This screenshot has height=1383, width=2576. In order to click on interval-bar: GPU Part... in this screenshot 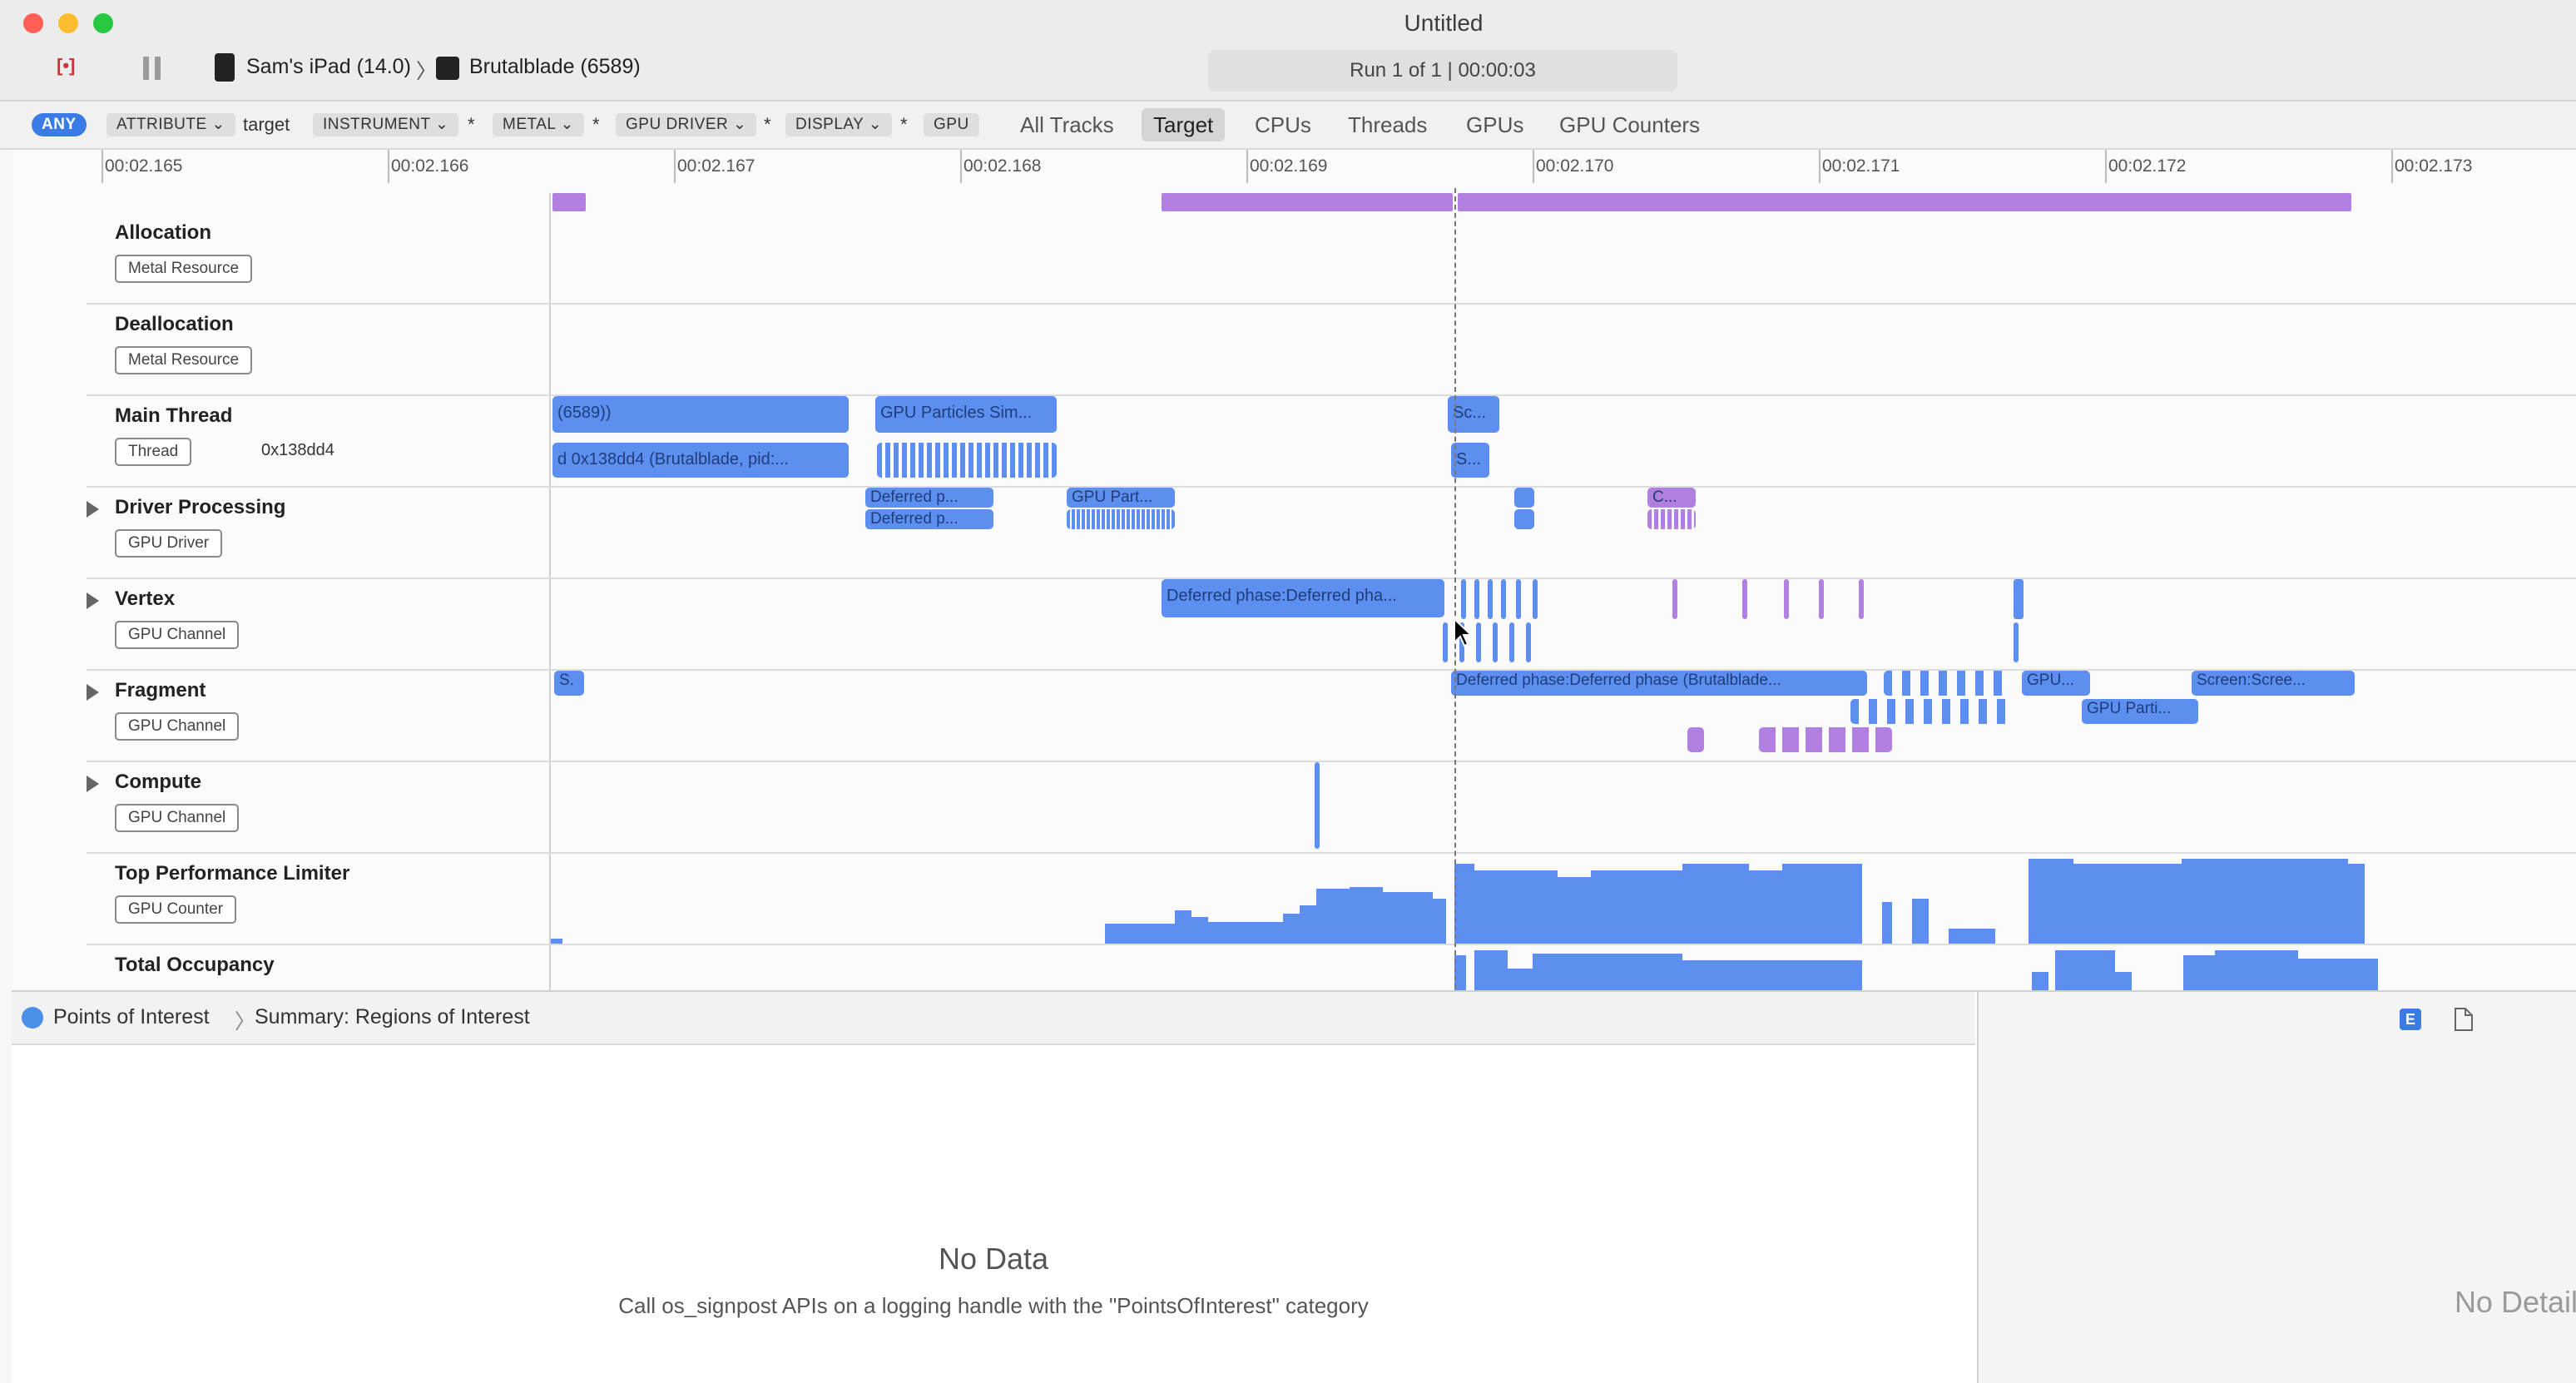, I will do `click(1121, 498)`.